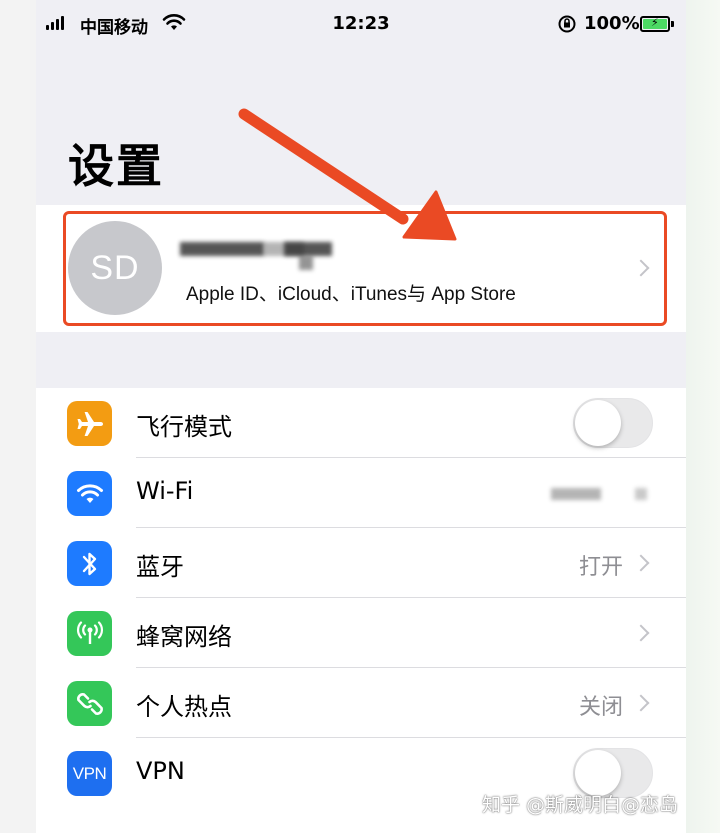  What do you see at coordinates (655, 24) in the screenshot?
I see `battery-icon: ⚡` at bounding box center [655, 24].